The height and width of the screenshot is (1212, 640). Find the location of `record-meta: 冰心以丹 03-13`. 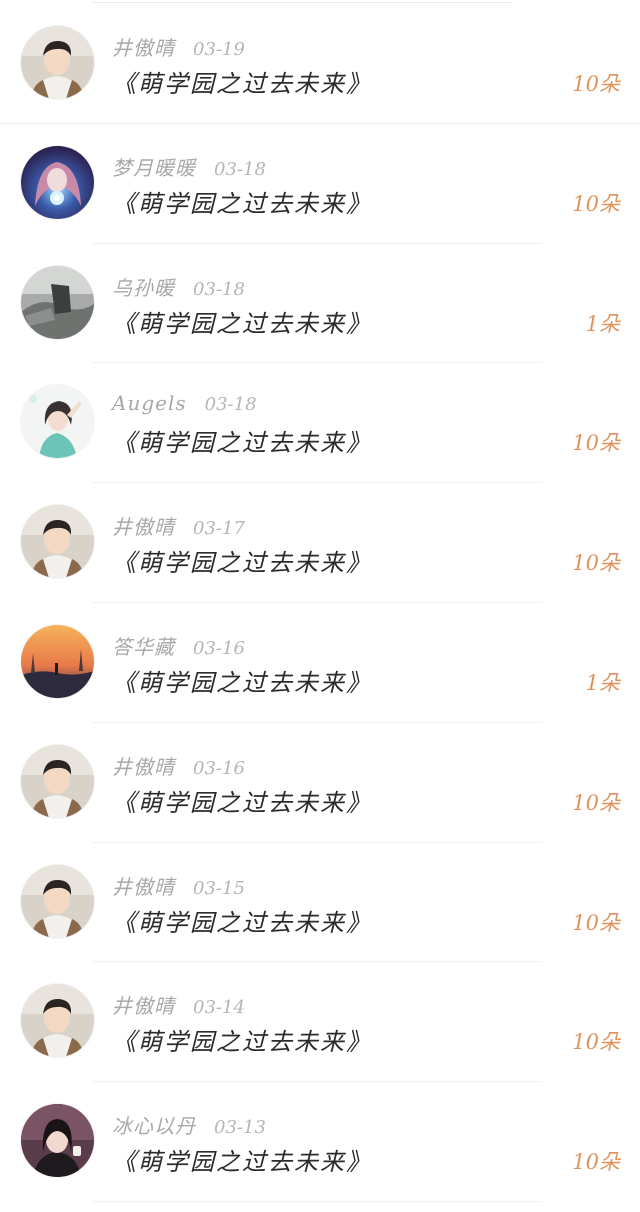

record-meta: 冰心以丹 03-13 is located at coordinates (189, 1124).